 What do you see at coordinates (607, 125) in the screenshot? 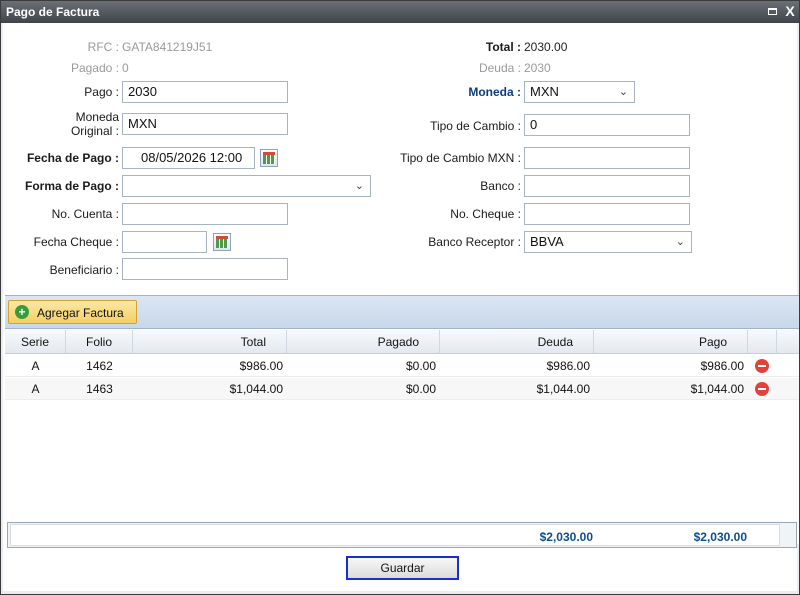
I see `tipo-cambio-input: 0` at bounding box center [607, 125].